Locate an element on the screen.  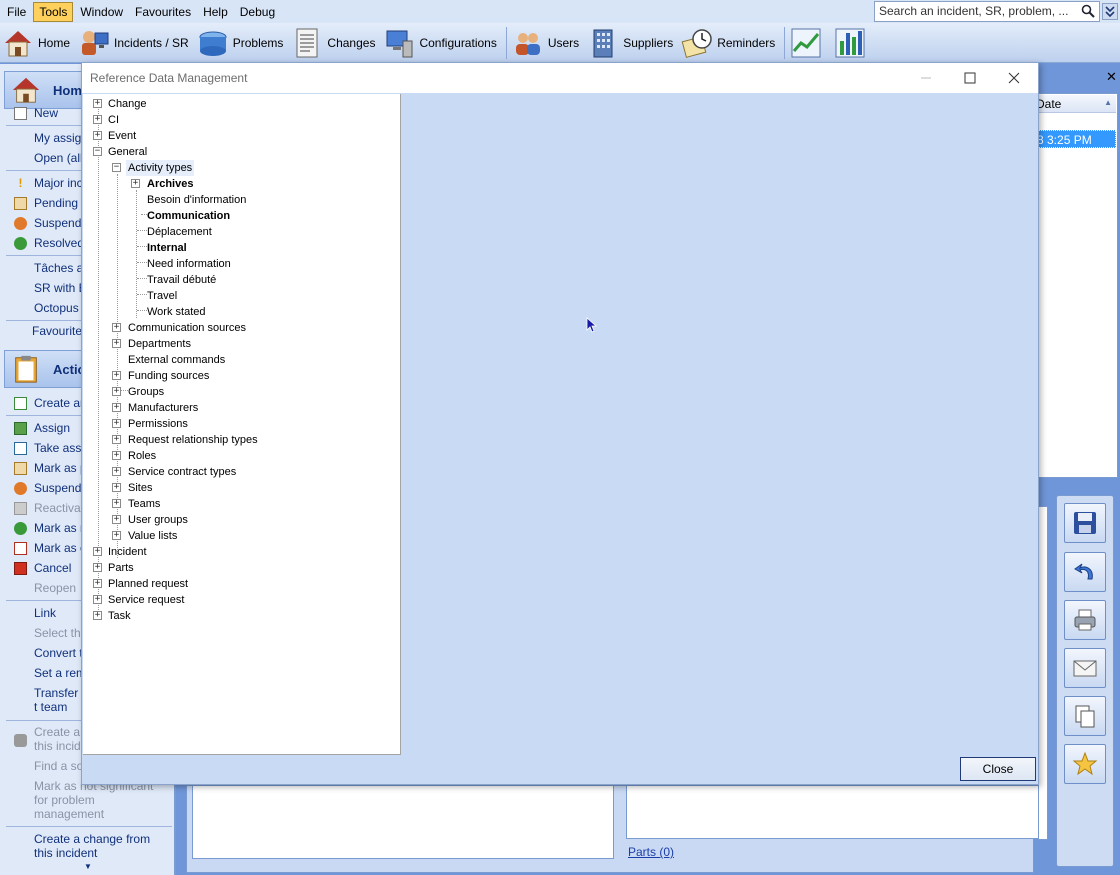
reminders-button: Reminders is located at coordinates (730, 43).